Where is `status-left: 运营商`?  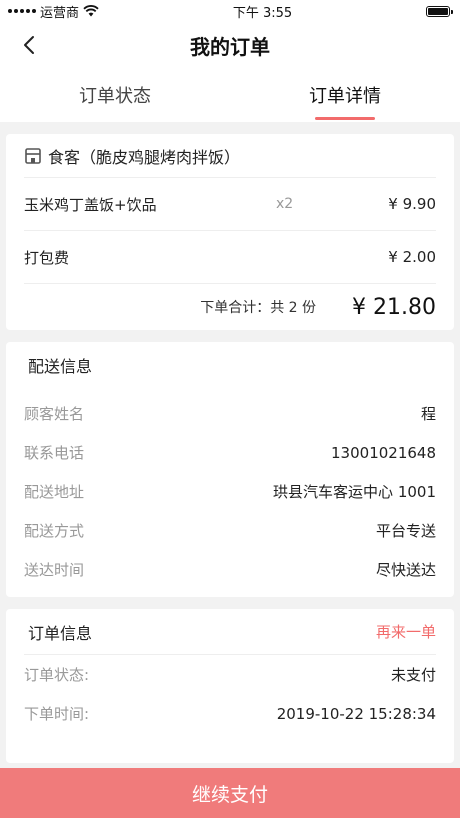 status-left: 运营商 is located at coordinates (53, 11).